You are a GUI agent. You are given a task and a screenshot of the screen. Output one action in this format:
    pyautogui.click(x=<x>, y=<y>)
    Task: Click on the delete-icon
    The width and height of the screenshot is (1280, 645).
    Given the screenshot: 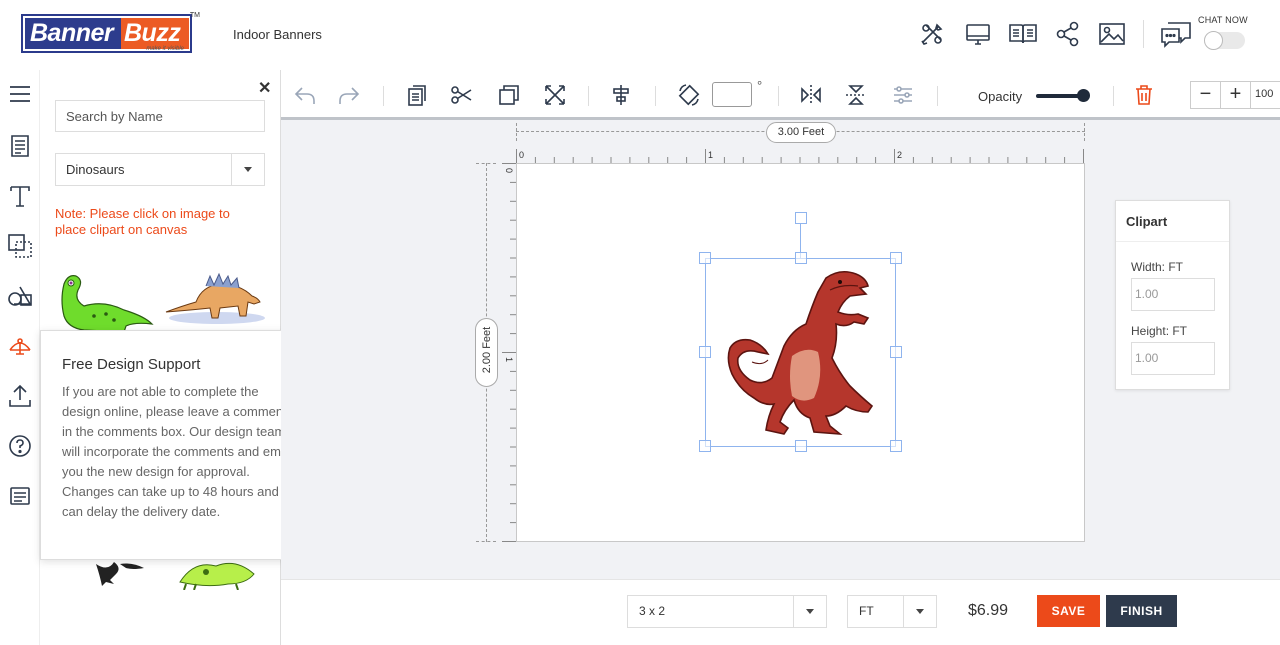 What is the action you would take?
    pyautogui.click(x=1144, y=95)
    